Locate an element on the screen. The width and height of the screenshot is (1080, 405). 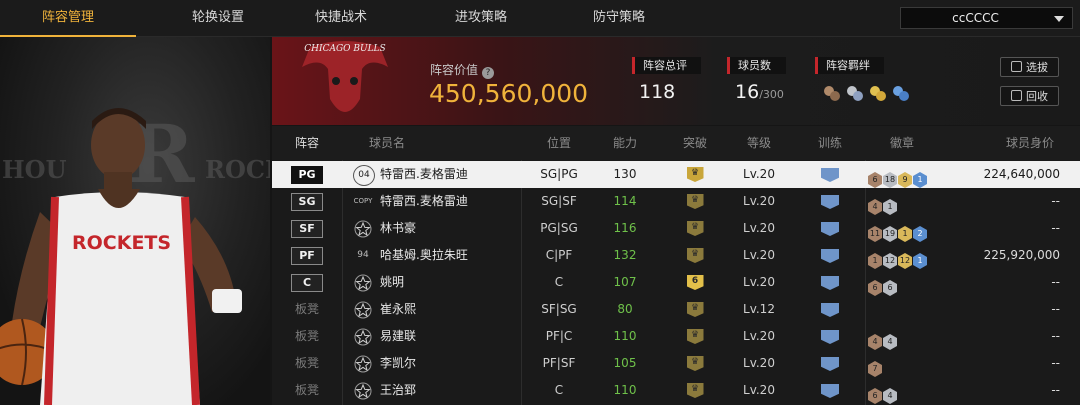
breakthrough-cell: 6 is located at coordinates (695, 282).